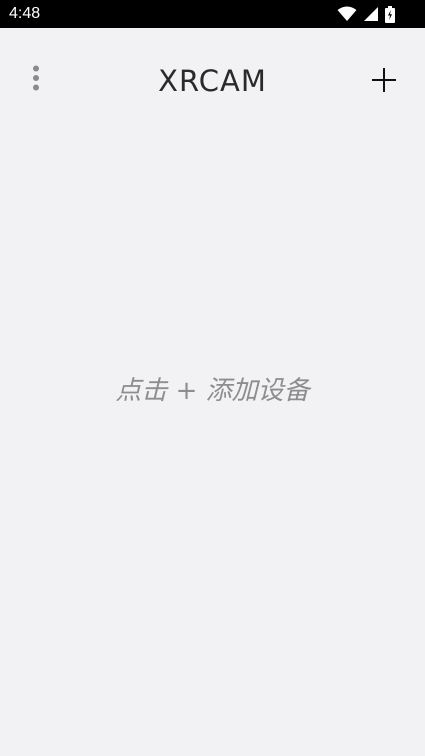 Image resolution: width=425 pixels, height=756 pixels. What do you see at coordinates (371, 14) in the screenshot?
I see `signal-icon` at bounding box center [371, 14].